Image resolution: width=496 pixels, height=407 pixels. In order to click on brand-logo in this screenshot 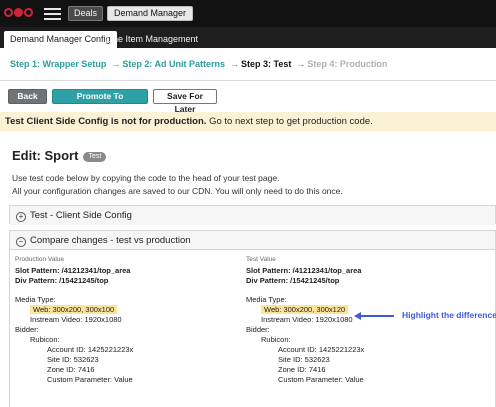, I will do `click(20, 13)`.